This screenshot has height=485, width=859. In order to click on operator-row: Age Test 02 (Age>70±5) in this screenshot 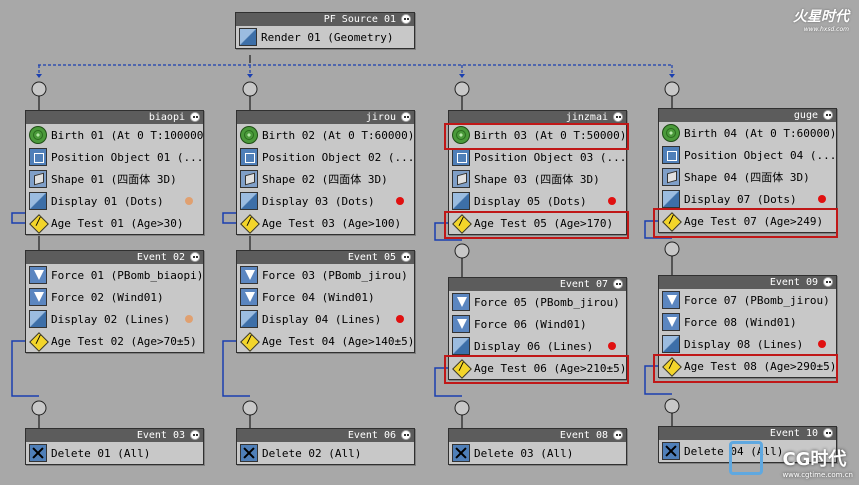, I will do `click(114, 341)`.